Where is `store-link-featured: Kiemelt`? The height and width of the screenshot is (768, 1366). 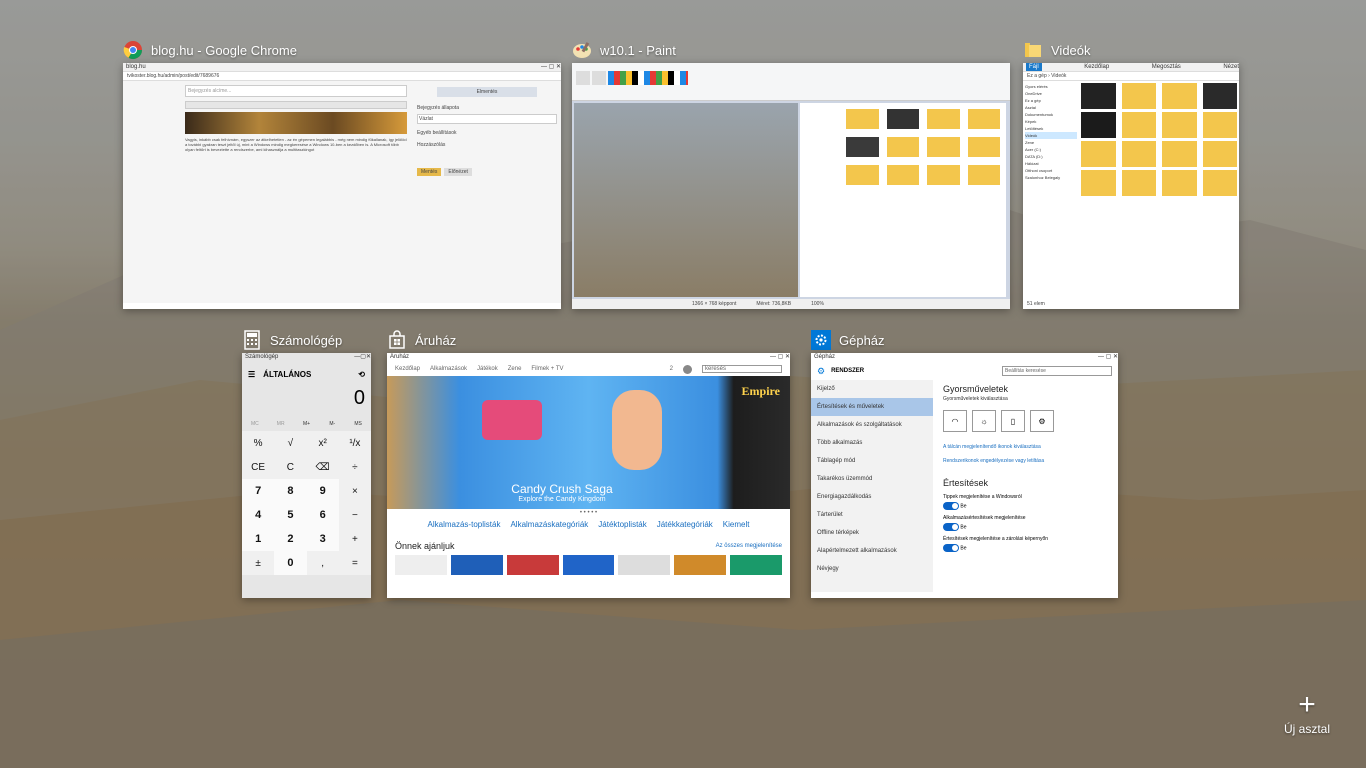
store-link-featured: Kiemelt is located at coordinates (736, 524).